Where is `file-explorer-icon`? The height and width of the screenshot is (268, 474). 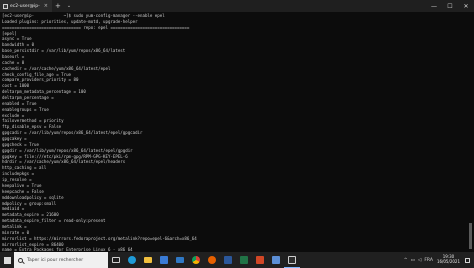
file-explorer-icon is located at coordinates (148, 260).